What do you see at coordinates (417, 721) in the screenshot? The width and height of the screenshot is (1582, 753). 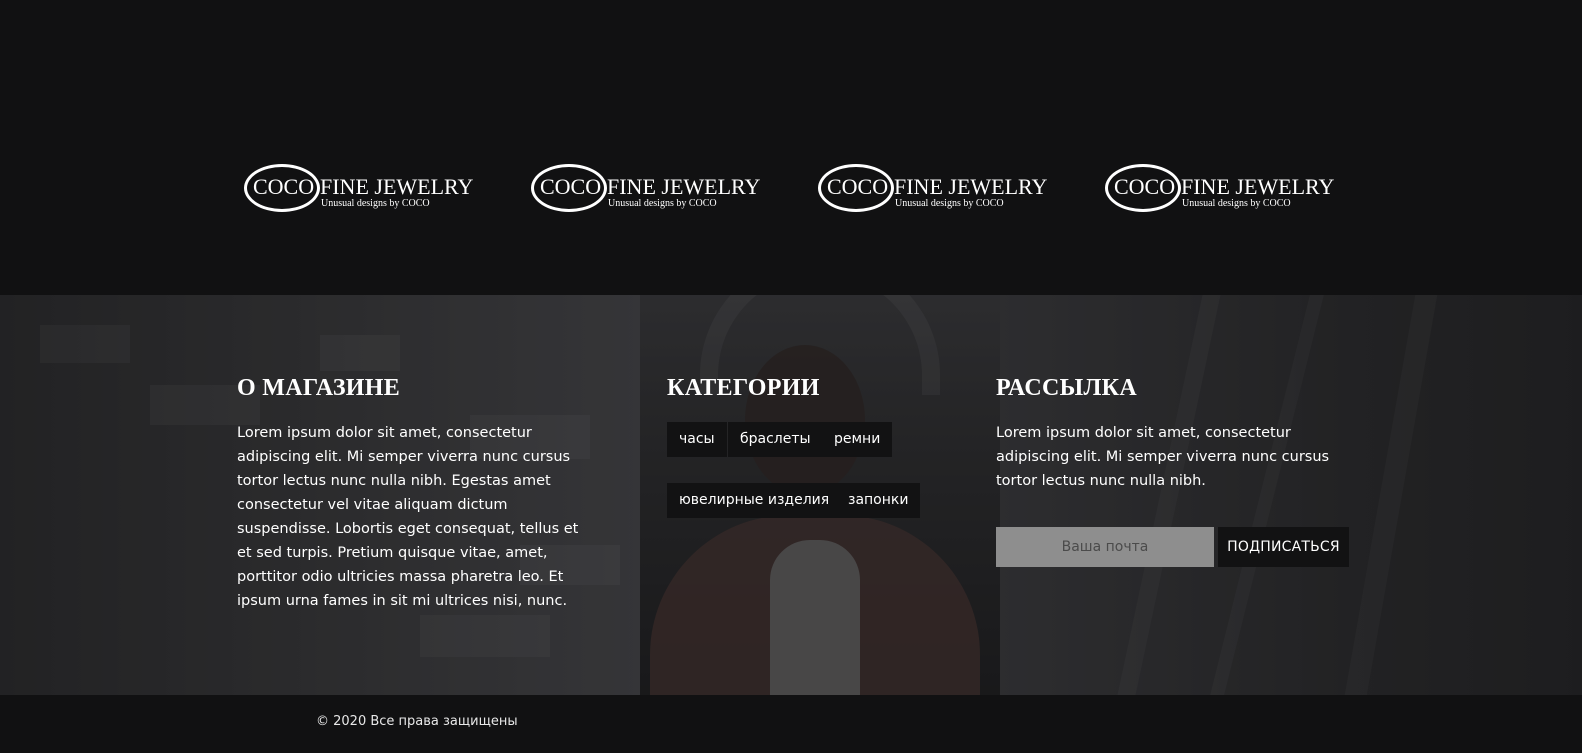 I see `copyright-text: © 2020 Все права защищены` at bounding box center [417, 721].